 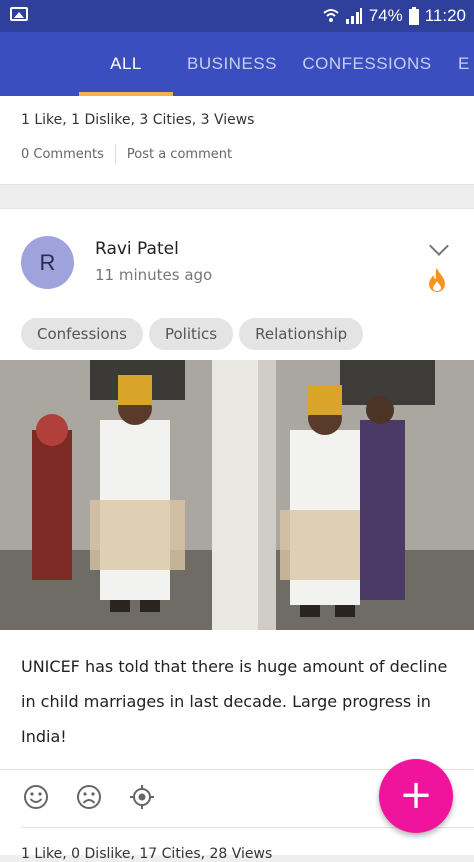 What do you see at coordinates (445, 15) in the screenshot?
I see `clock: 11:20` at bounding box center [445, 15].